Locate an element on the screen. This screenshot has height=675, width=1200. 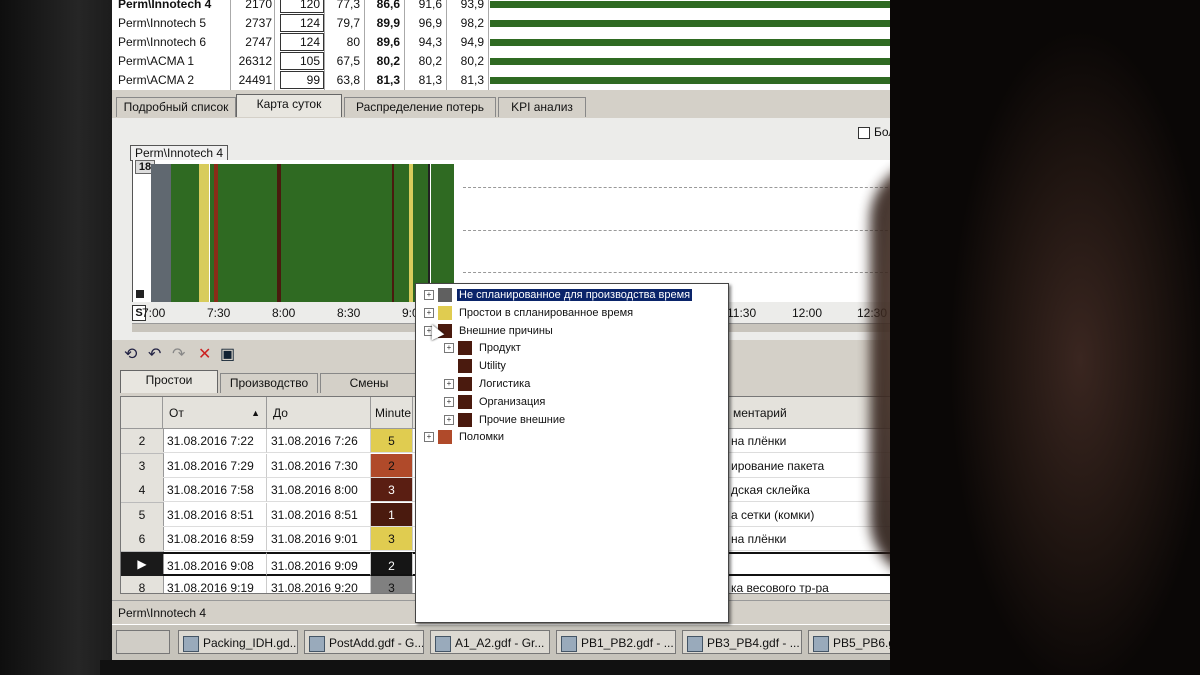
x-tick-label: 7:00 is located at coordinates (154, 313).